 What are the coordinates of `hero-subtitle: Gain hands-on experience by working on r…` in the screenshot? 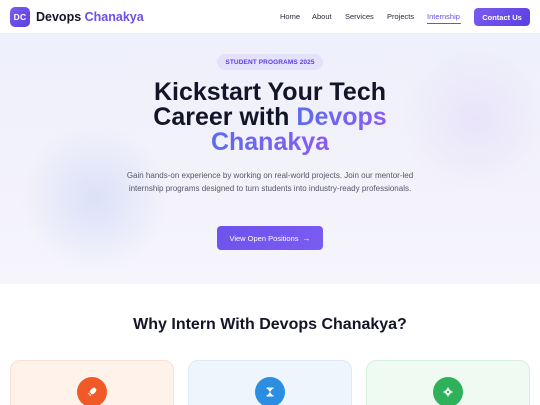 It's located at (270, 182).